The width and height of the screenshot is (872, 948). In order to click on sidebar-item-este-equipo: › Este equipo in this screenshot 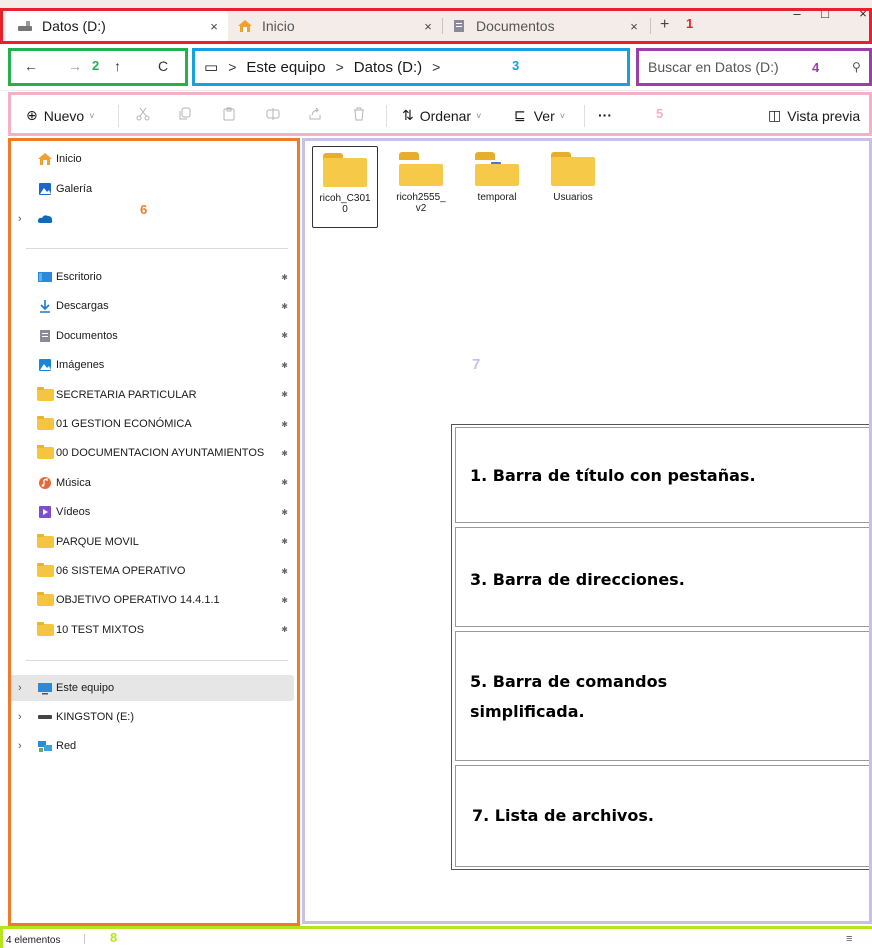, I will do `click(152, 688)`.